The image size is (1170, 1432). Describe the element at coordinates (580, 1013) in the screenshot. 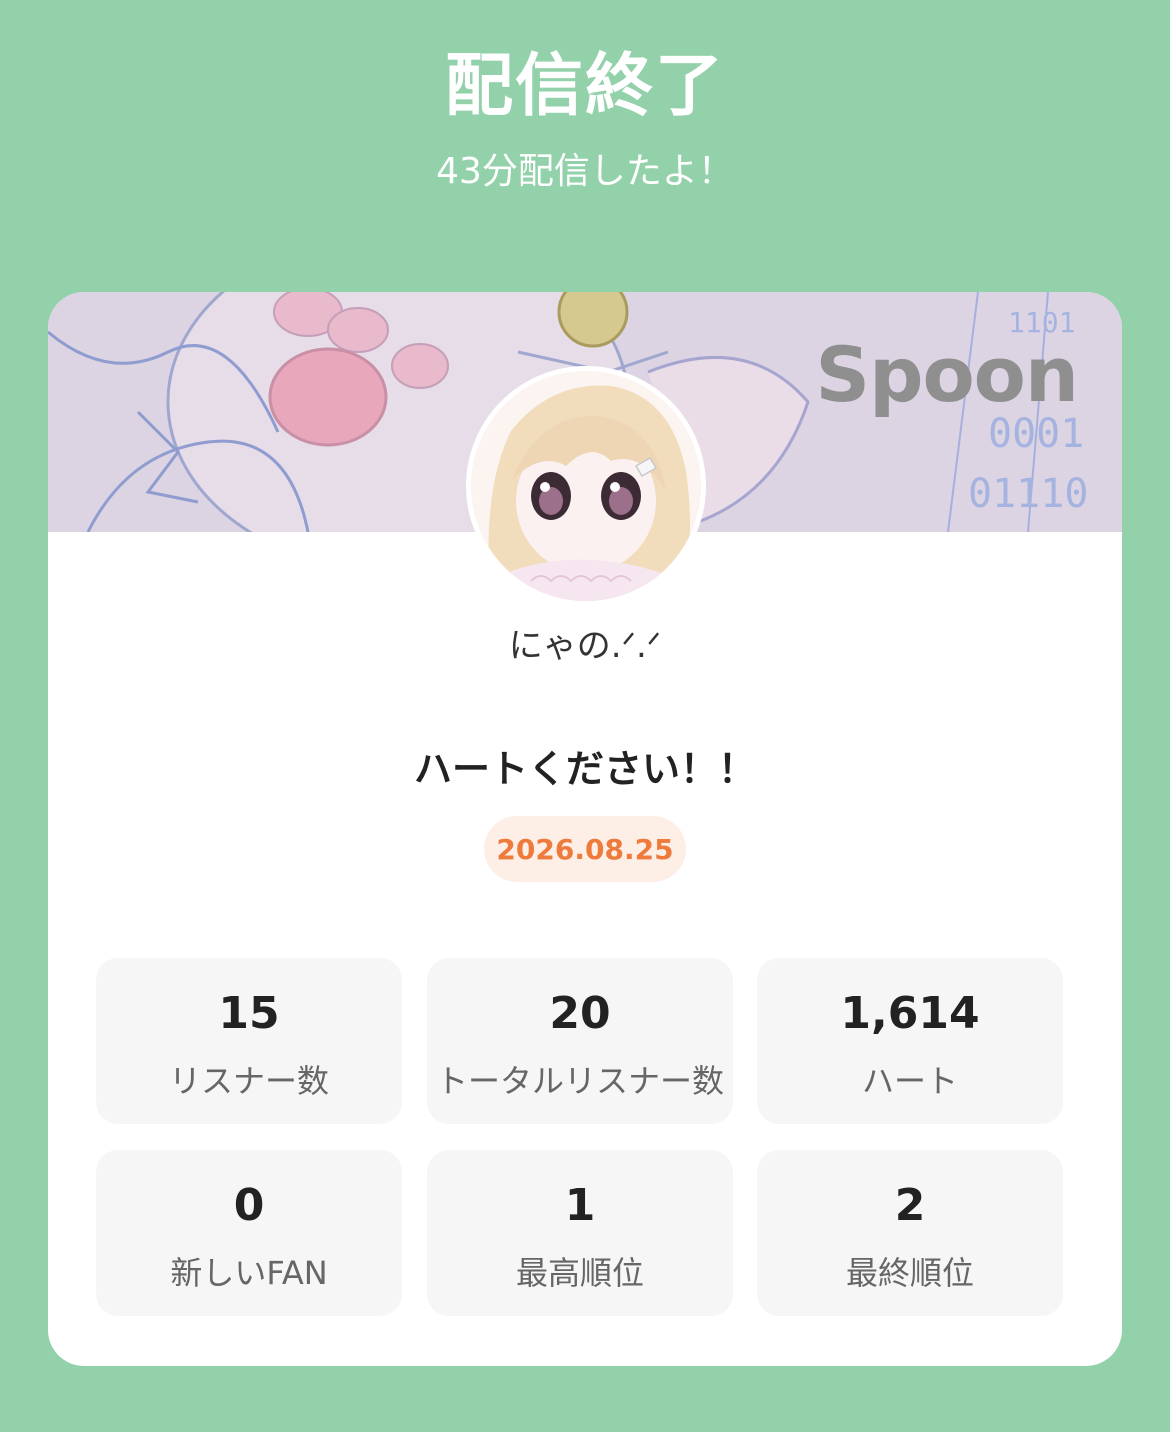

I see `stat-value: 20` at that location.